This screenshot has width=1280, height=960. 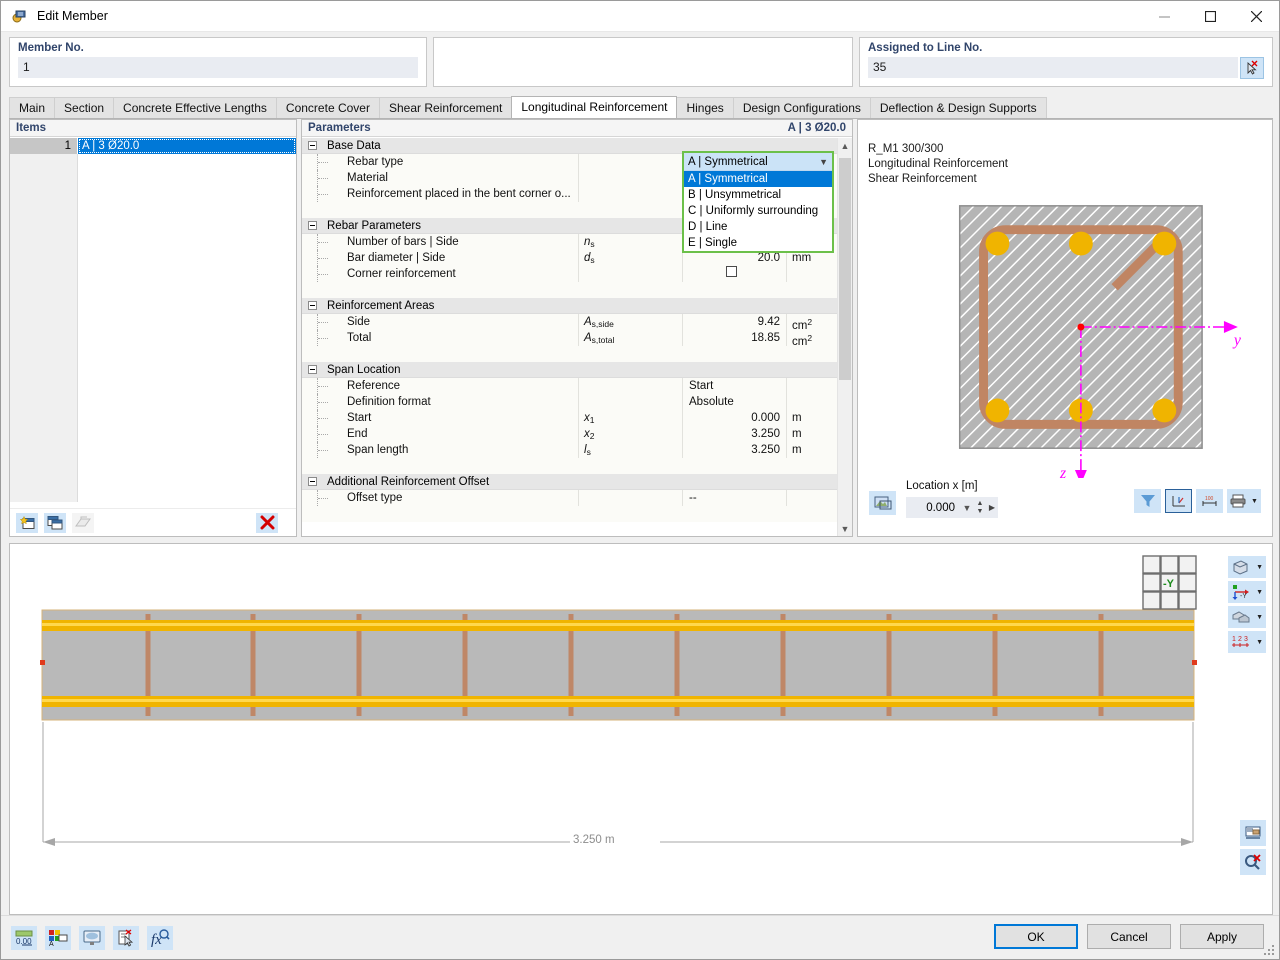 I want to click on comment-button, so click(x=126, y=938).